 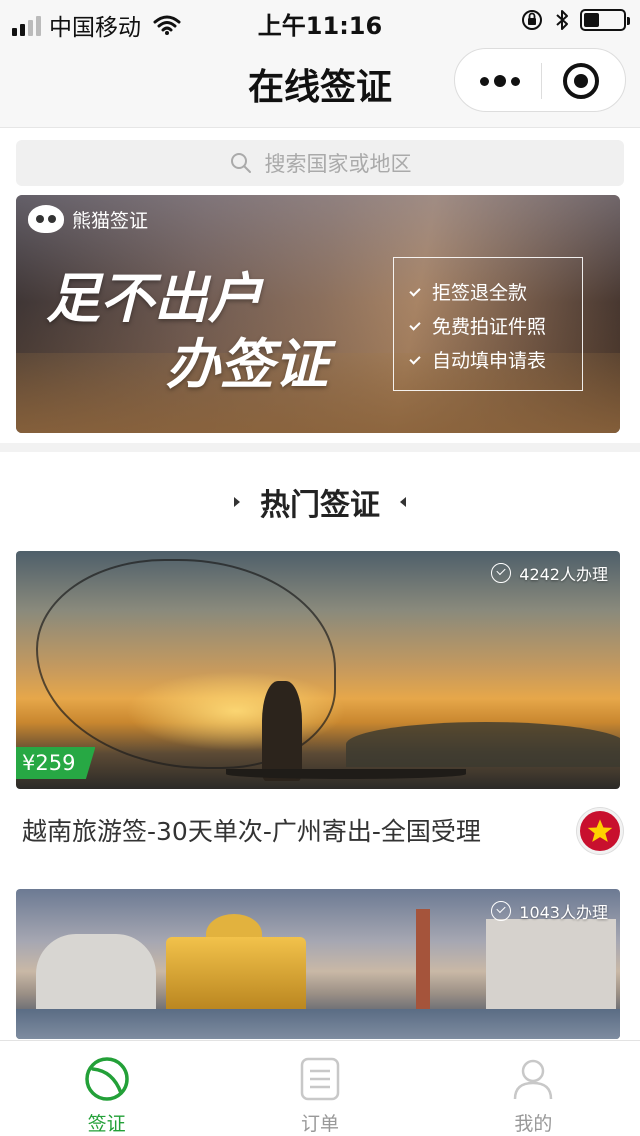 What do you see at coordinates (562, 20) in the screenshot?
I see `bluetooth-icon` at bounding box center [562, 20].